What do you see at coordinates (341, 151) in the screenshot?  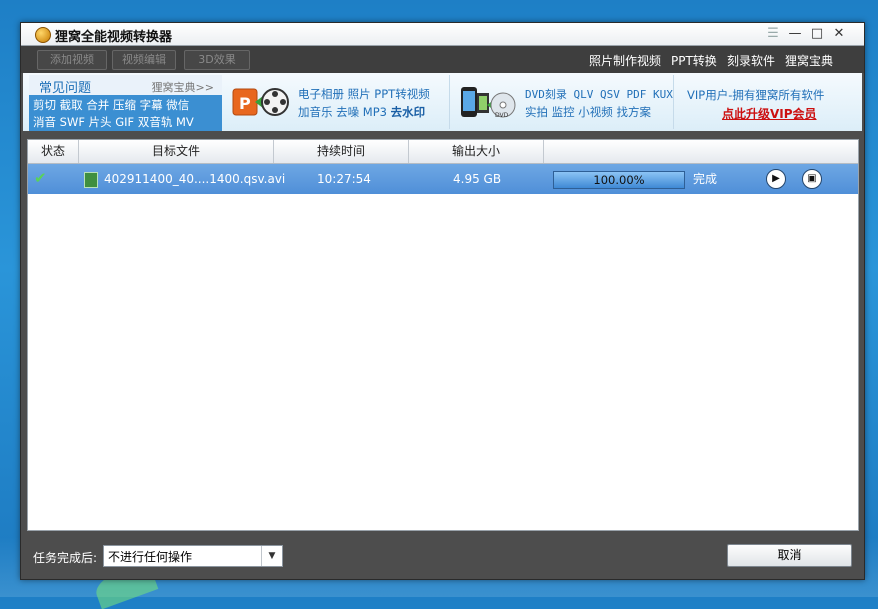 I see `header-duration: 持续时间` at bounding box center [341, 151].